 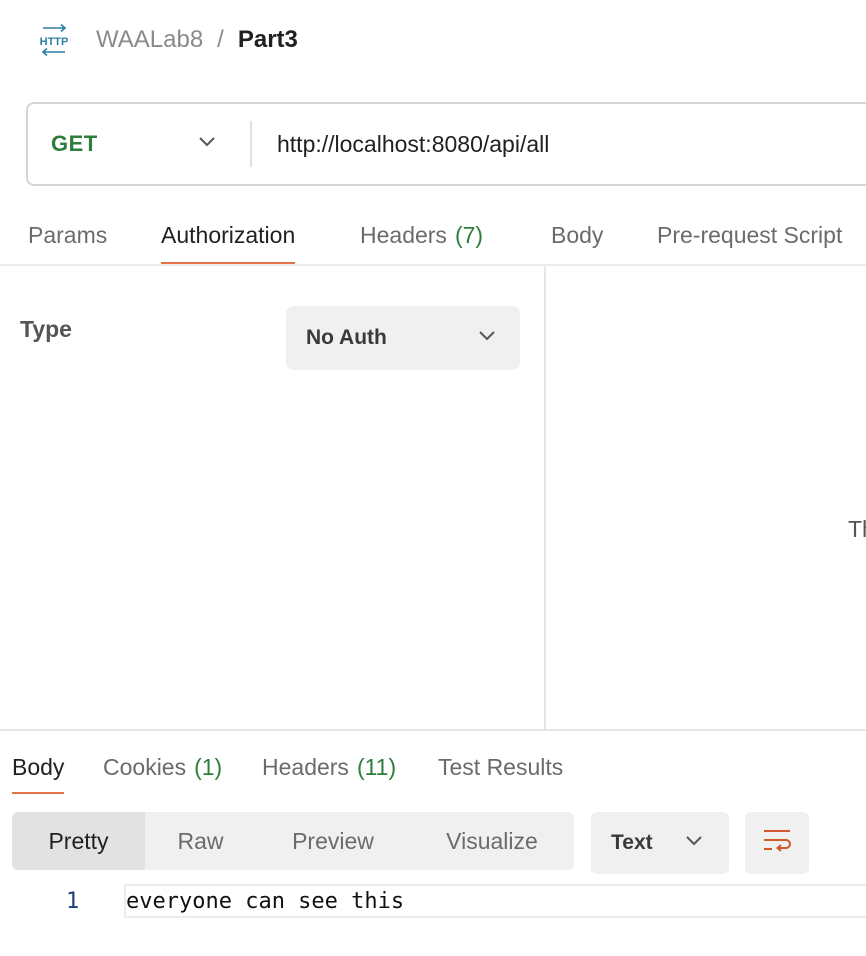 I want to click on tab-label: Pre-request Script, so click(x=750, y=234).